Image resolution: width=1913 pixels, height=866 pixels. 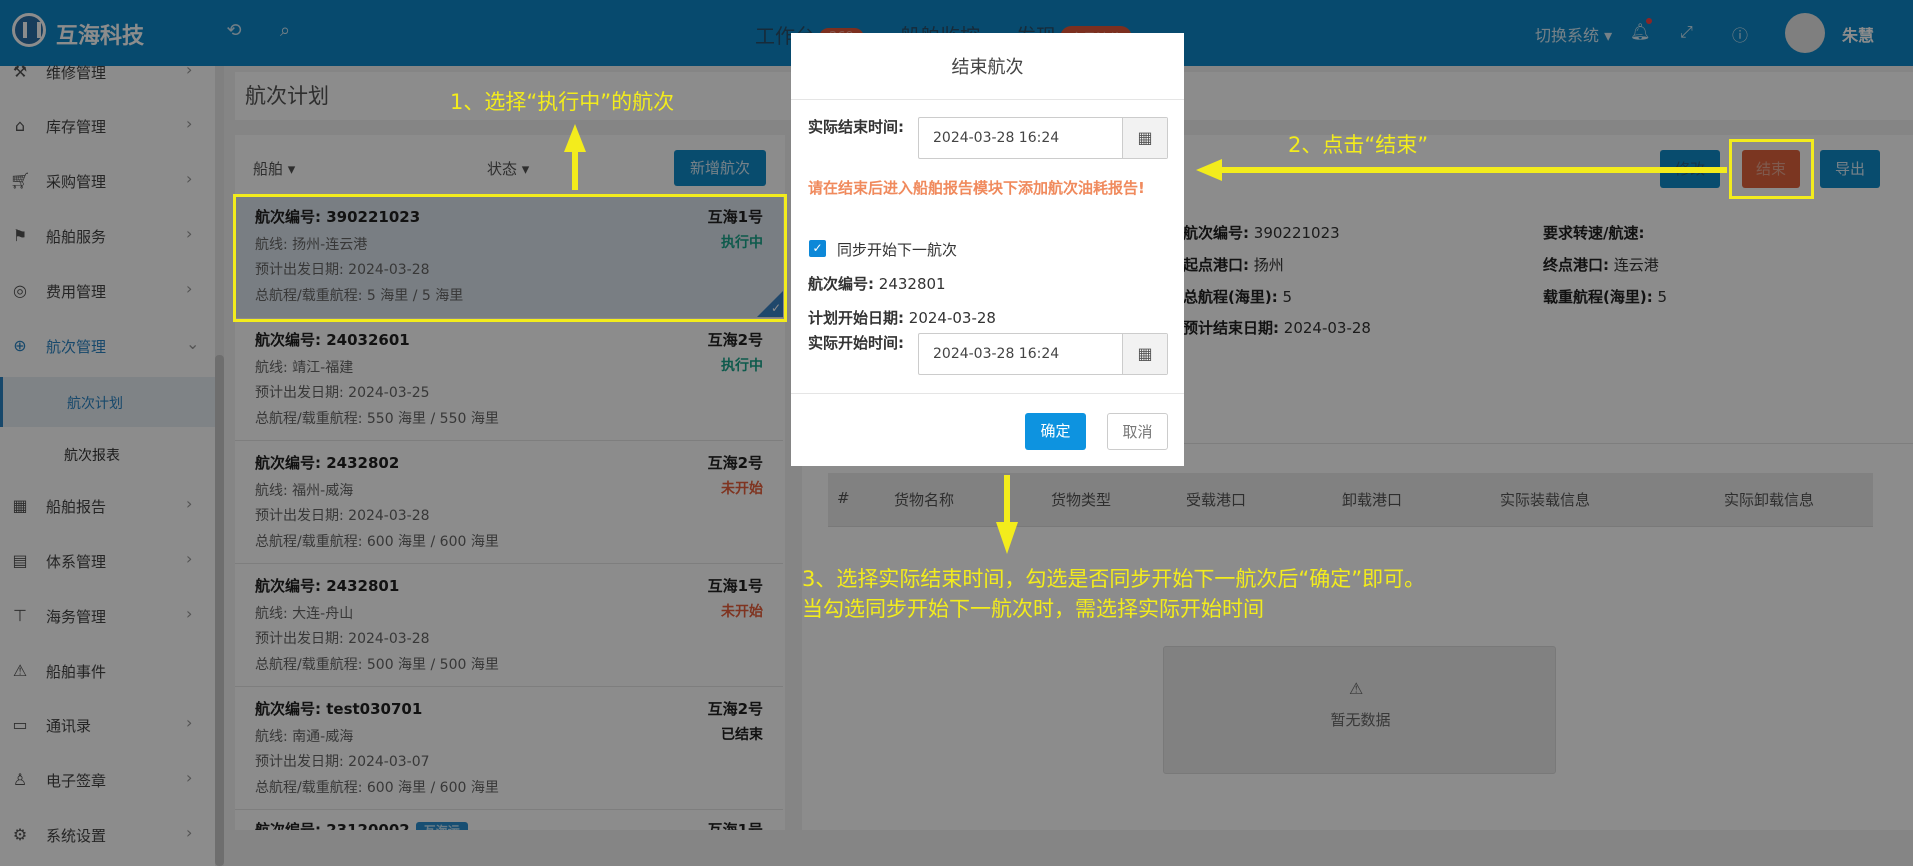 I want to click on arrow-up, so click(x=575, y=157).